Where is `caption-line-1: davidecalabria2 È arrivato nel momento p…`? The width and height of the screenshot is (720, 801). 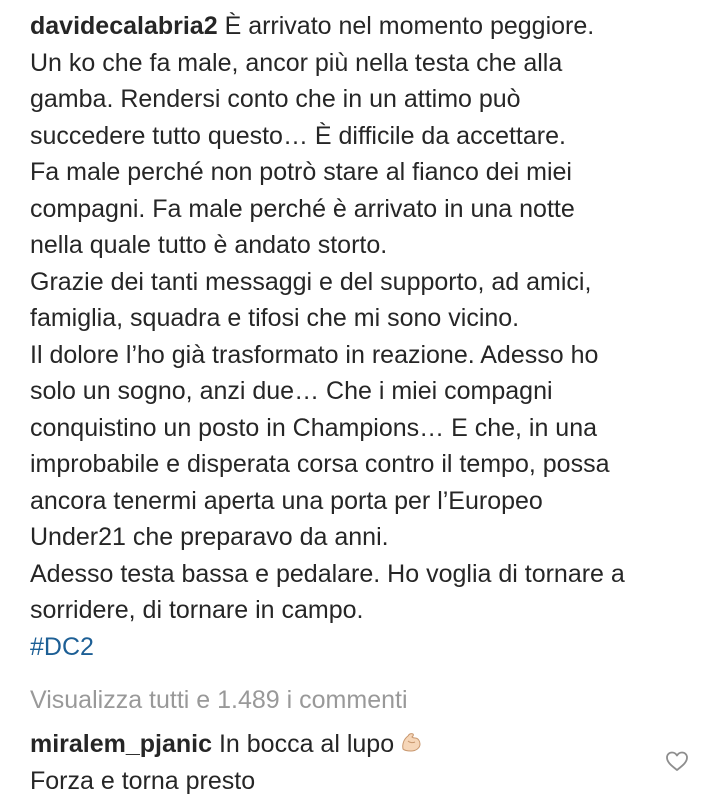
caption-line-1: davidecalabria2 È arrivato nel momento p… is located at coordinates (370, 26).